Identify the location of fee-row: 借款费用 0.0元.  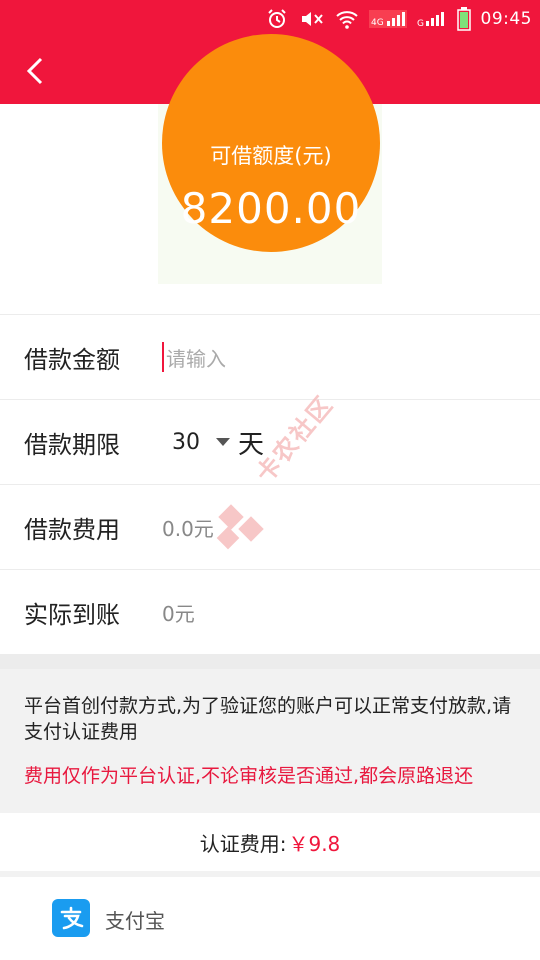
(270, 527).